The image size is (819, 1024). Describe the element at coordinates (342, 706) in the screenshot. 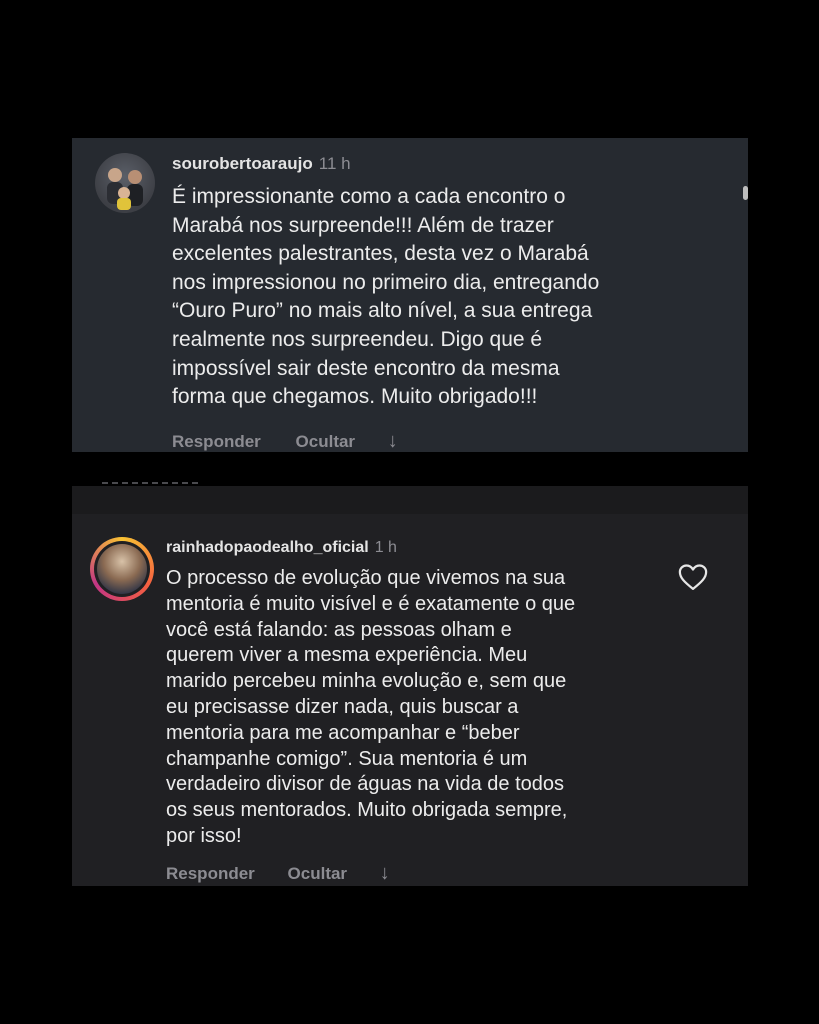

I see `comment-line: eu precisasse dizer nada, quis buscar a` at that location.